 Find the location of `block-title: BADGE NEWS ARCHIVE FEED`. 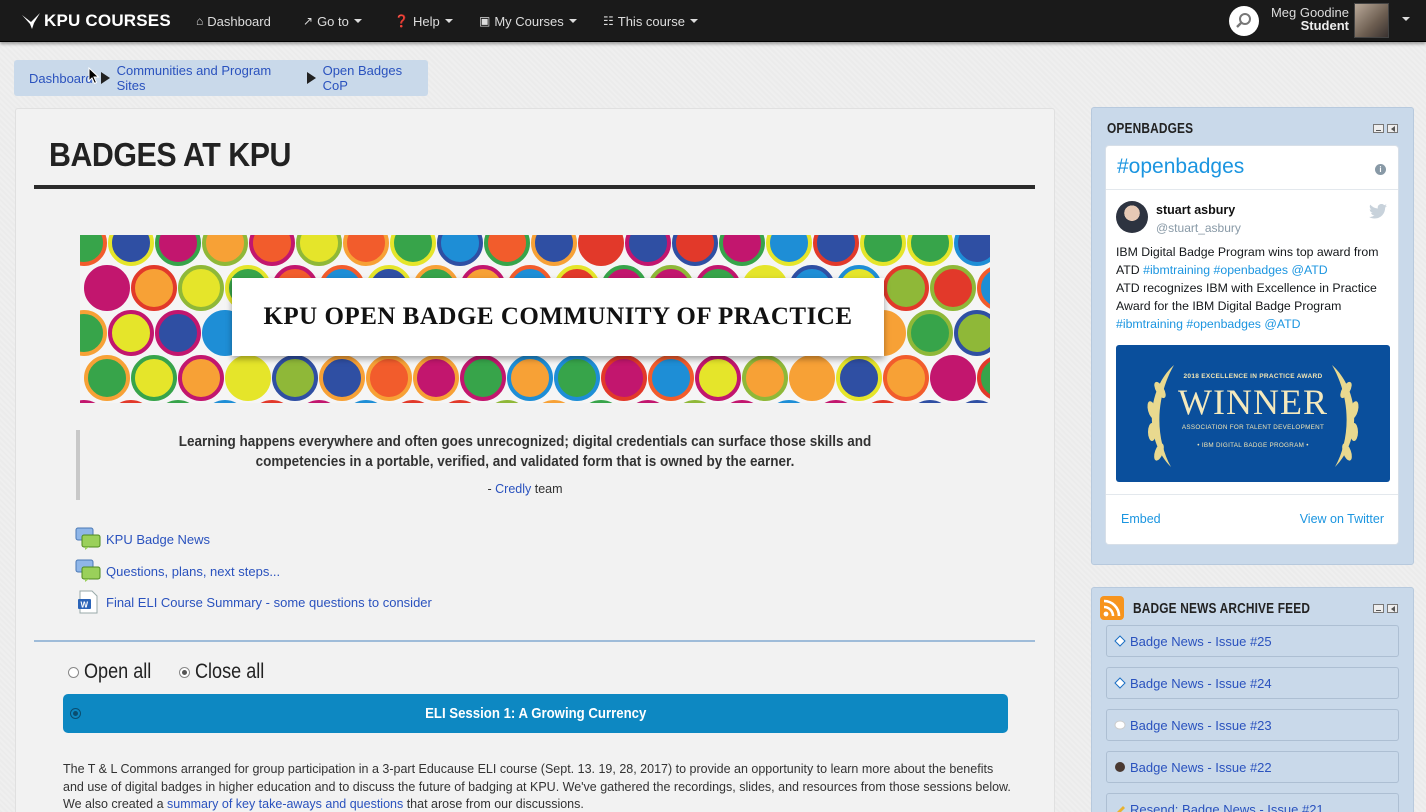

block-title: BADGE NEWS ARCHIVE FEED is located at coordinates (1222, 609).